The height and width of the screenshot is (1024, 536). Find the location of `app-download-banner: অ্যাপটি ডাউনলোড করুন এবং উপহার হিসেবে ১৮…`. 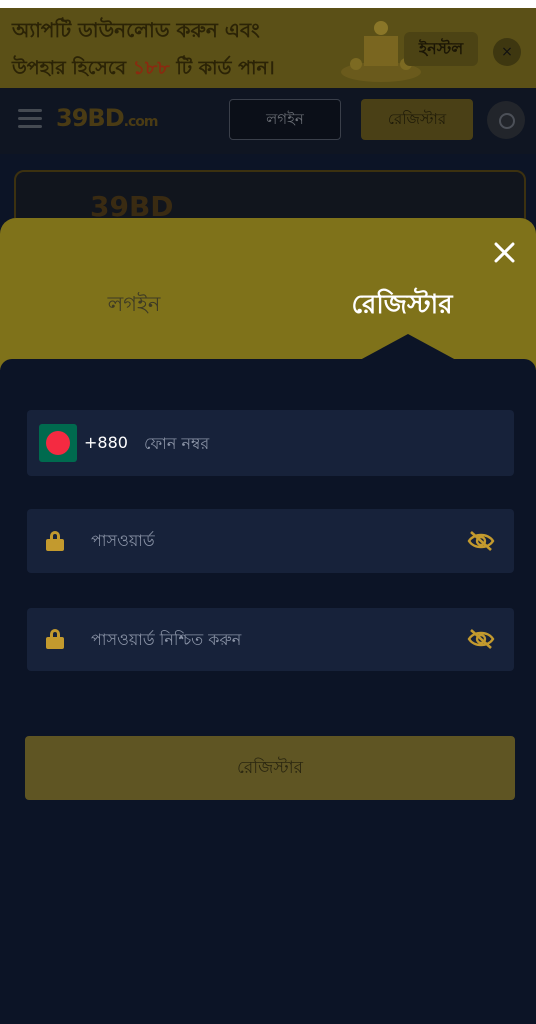

app-download-banner: অ্যাপটি ডাউনলোড করুন এবং উপহার হিসেবে ১৮… is located at coordinates (268, 44).